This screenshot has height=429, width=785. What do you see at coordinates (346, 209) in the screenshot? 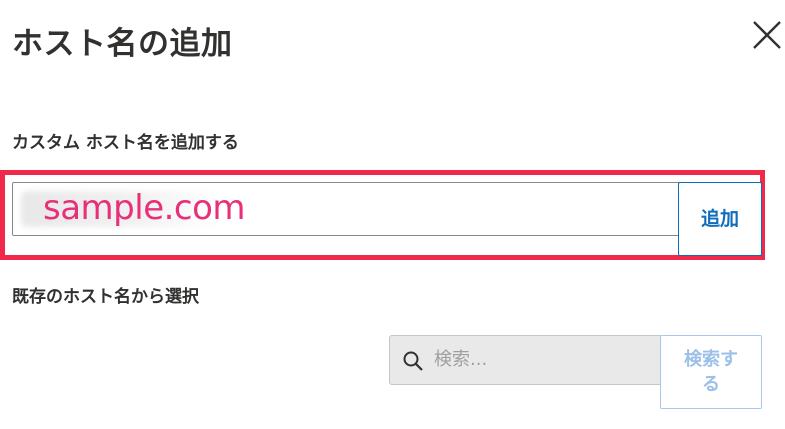
I see `custom-hostname-input: sample.com` at bounding box center [346, 209].